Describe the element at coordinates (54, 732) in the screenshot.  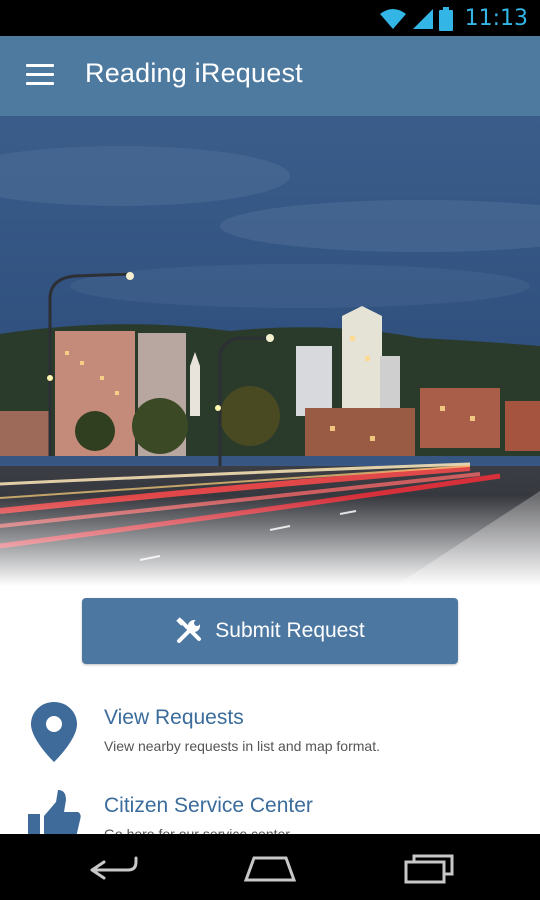
I see `map-pin-icon` at that location.